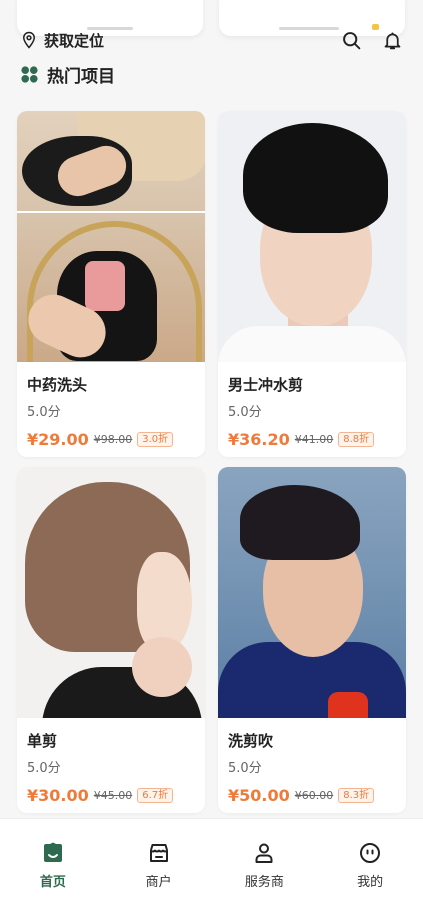  What do you see at coordinates (111, 592) in the screenshot?
I see `bob-haircut-photo` at bounding box center [111, 592].